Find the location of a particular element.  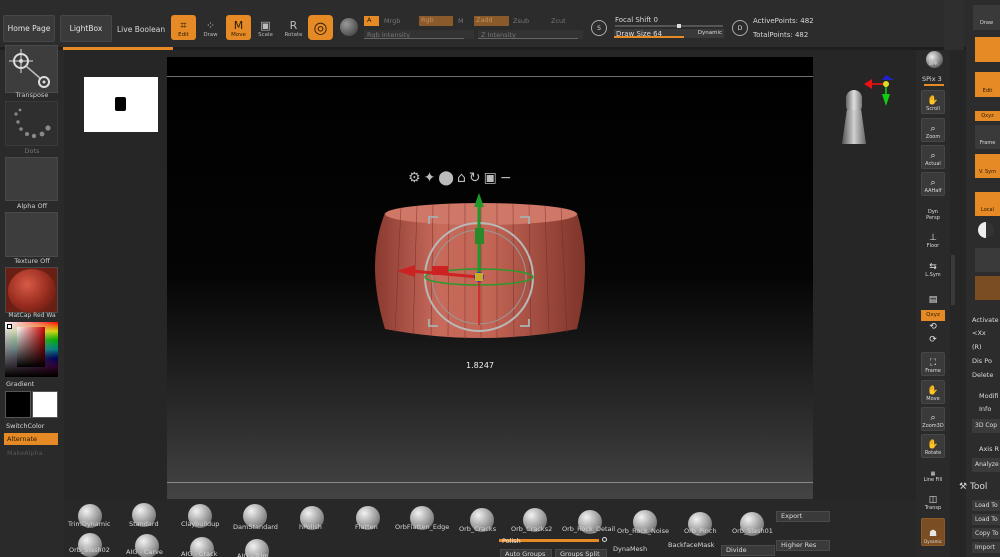

switch-color-button: SwitchColor is located at coordinates (25, 426).